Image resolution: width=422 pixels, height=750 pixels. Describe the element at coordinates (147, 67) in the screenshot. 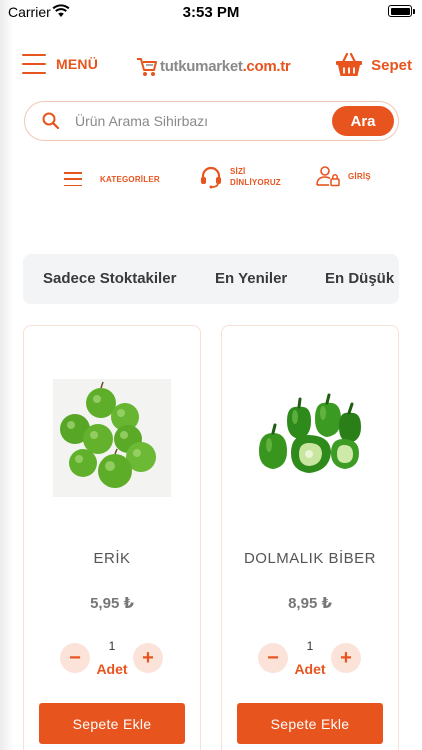

I see `cart-logo-icon` at that location.